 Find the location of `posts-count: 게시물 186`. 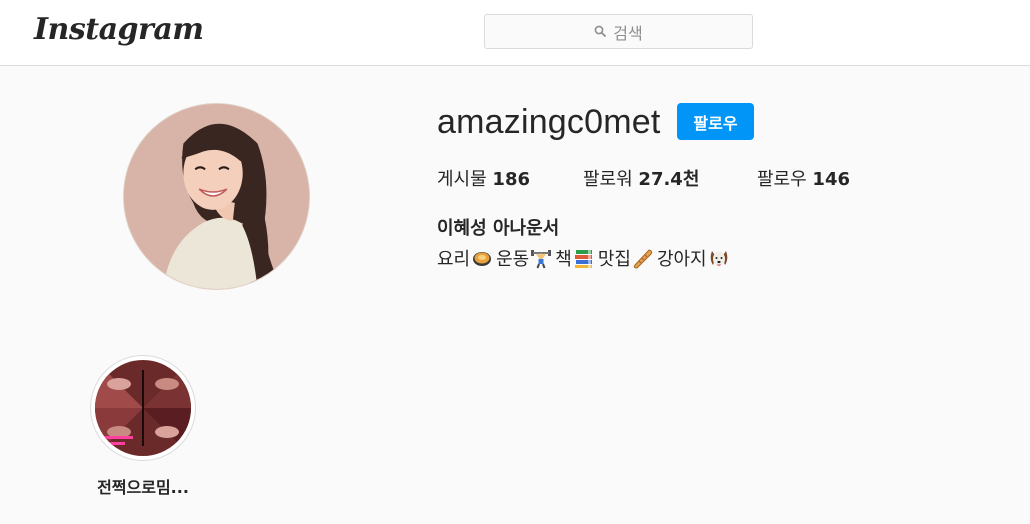

posts-count: 게시물 186 is located at coordinates (483, 178).